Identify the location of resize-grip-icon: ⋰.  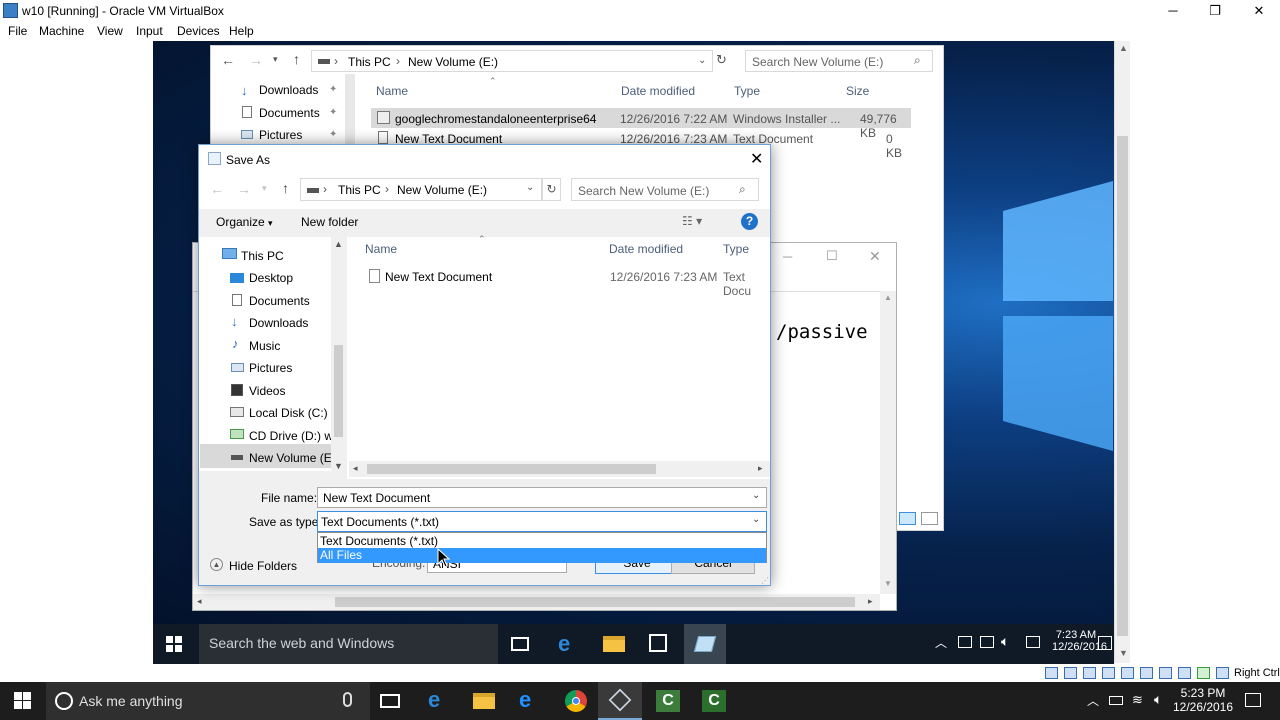
(765, 580).